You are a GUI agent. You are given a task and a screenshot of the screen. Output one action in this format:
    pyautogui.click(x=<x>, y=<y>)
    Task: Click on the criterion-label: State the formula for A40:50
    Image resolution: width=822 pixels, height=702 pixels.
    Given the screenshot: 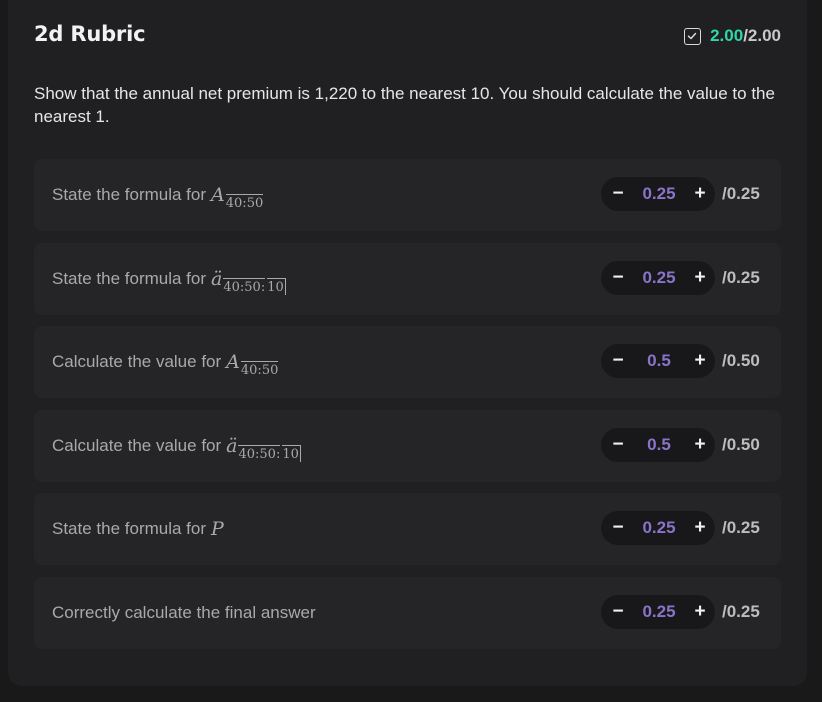 What is the action you would take?
    pyautogui.click(x=158, y=195)
    